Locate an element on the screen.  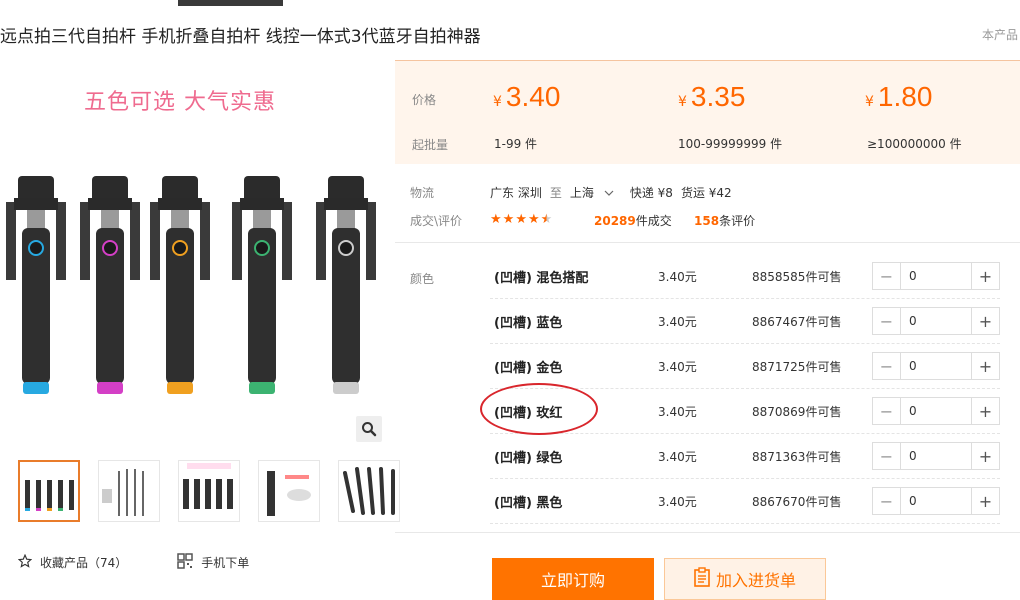
add-to-cart-button: 加入进货单 is located at coordinates (745, 579).